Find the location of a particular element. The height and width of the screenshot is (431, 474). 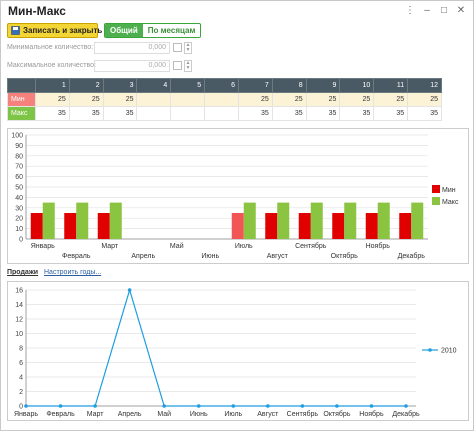

y-tick-label: 16 is located at coordinates (19, 291).